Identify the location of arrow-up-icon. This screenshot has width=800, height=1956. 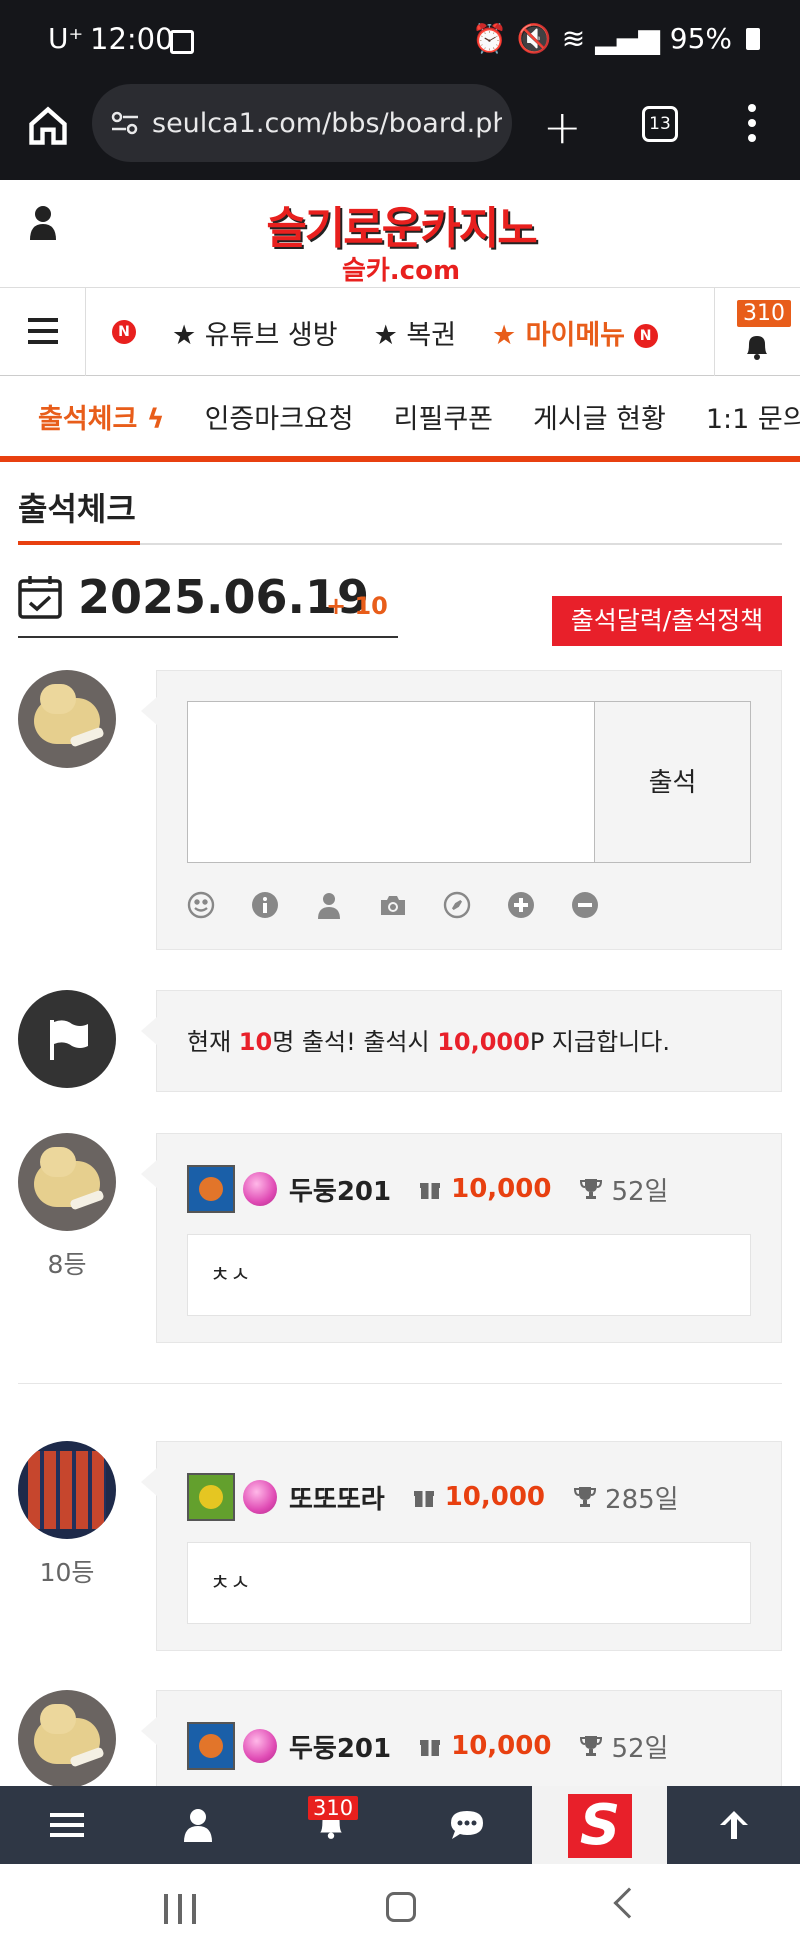
(734, 1825).